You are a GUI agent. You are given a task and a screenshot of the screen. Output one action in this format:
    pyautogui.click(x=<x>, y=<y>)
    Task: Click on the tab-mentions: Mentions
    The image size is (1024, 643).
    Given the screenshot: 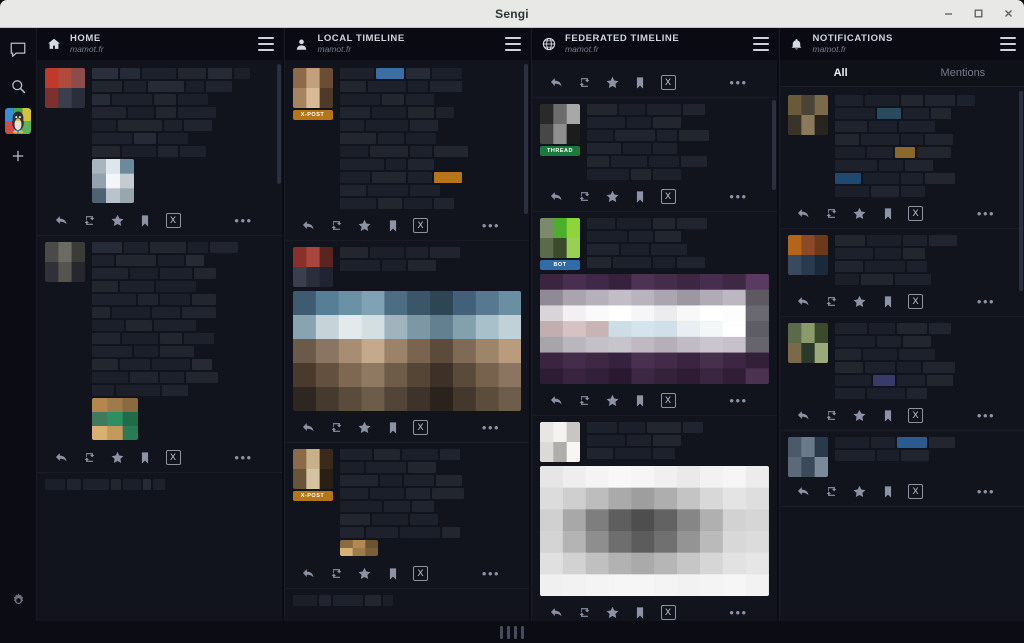 What is the action you would take?
    pyautogui.click(x=963, y=73)
    